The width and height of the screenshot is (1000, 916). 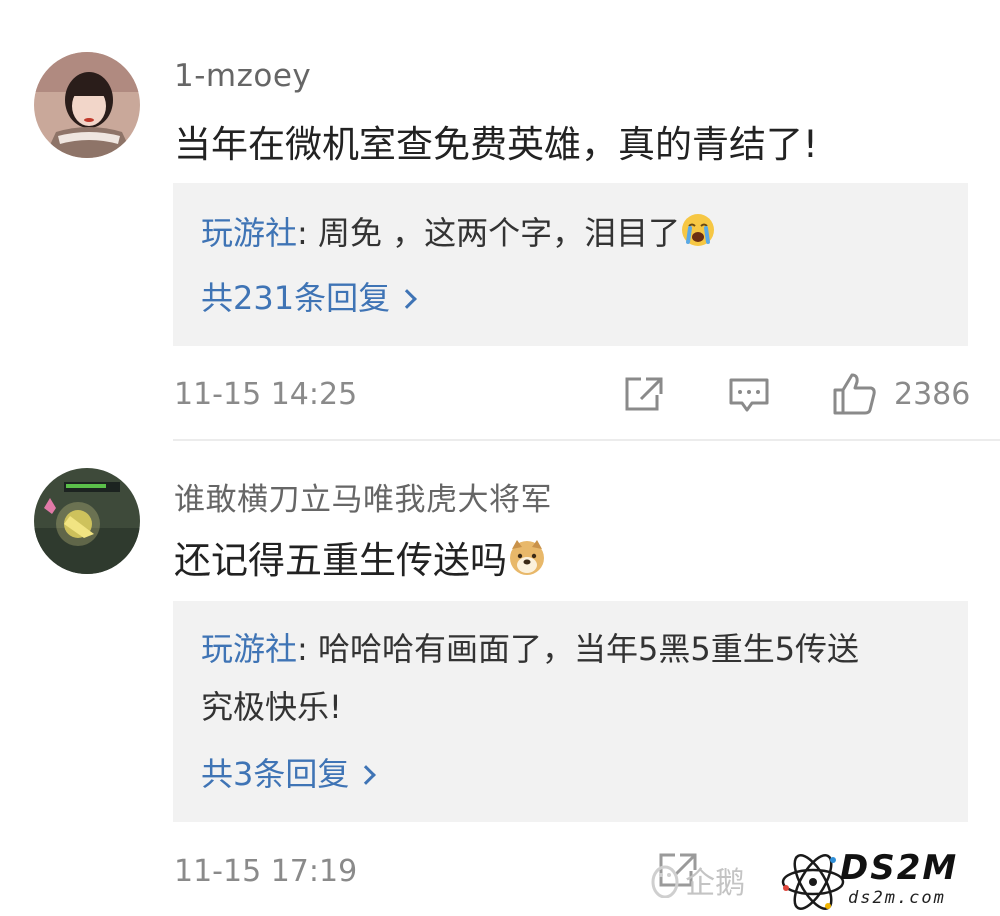 I want to click on penguin-logo-icon, so click(x=665, y=882).